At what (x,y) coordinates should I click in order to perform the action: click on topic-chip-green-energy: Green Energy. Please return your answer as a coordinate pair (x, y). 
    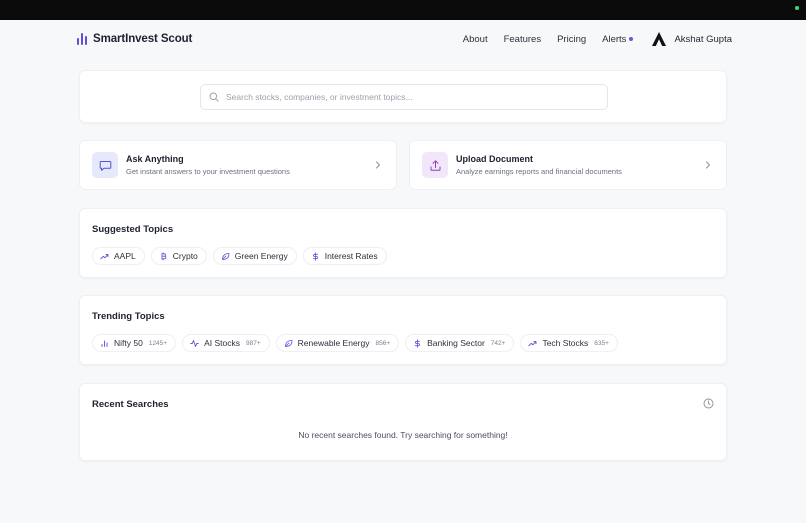
    Looking at the image, I should click on (254, 256).